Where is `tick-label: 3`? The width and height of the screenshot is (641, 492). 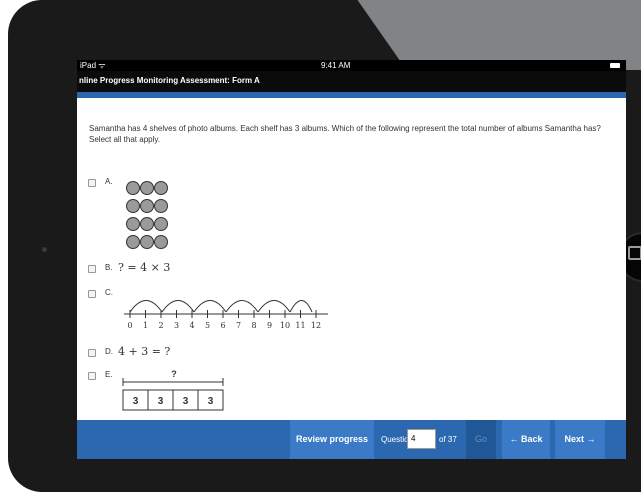
tick-label: 3 is located at coordinates (176, 325).